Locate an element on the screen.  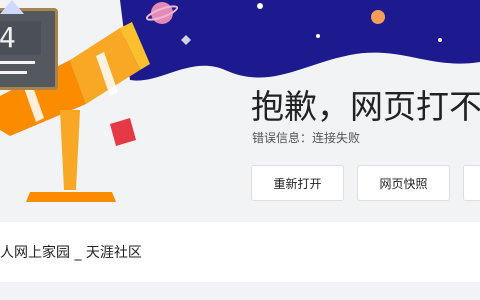
more-button is located at coordinates (471, 183).